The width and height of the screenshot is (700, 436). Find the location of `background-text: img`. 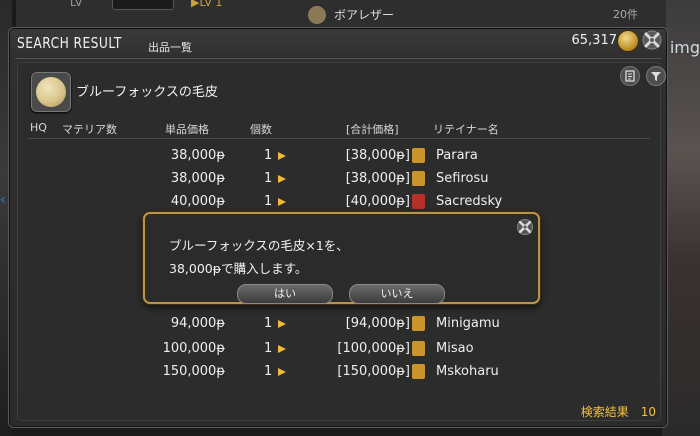

background-text: img is located at coordinates (684, 47).